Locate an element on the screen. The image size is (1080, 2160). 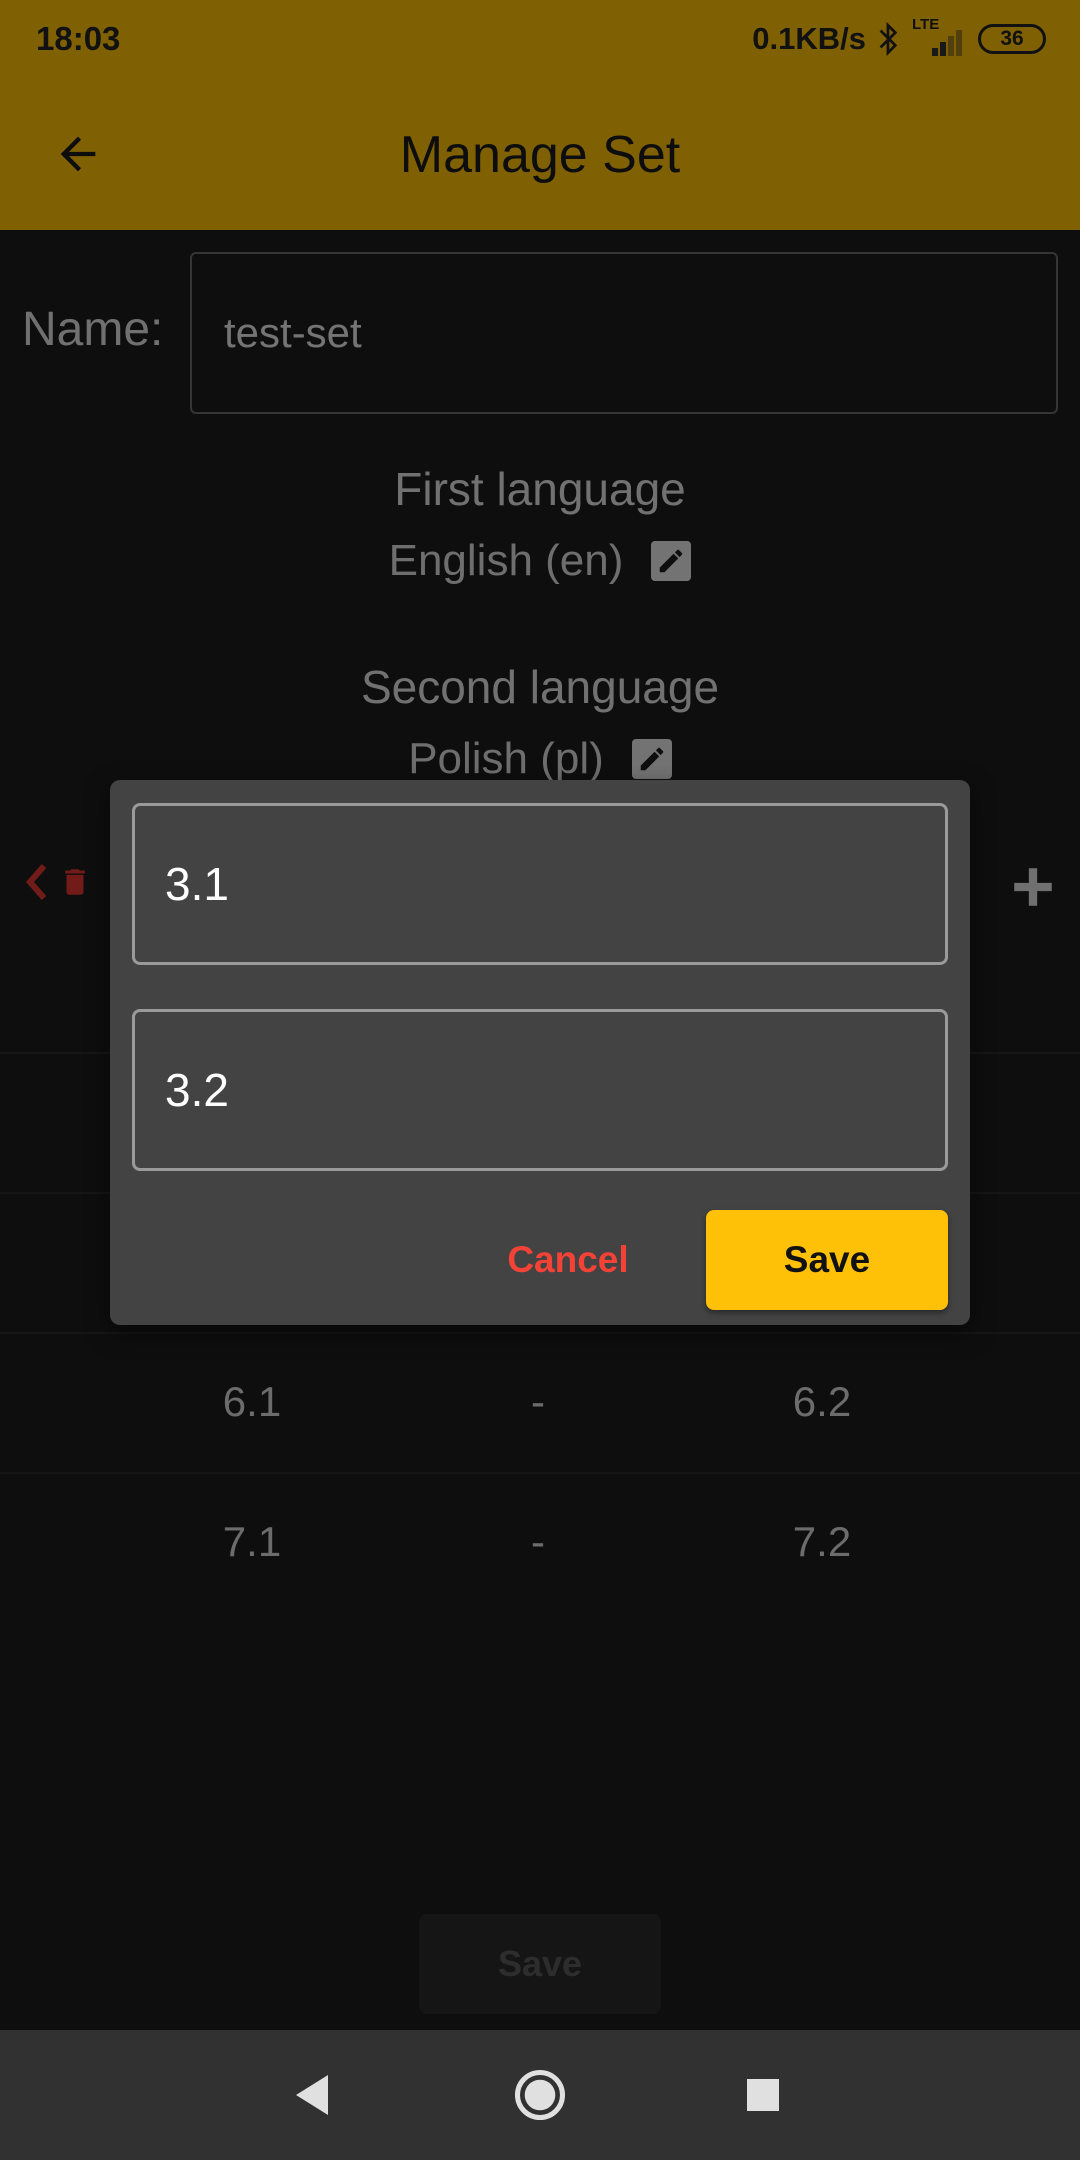
nav-recents-button is located at coordinates (763, 2095).